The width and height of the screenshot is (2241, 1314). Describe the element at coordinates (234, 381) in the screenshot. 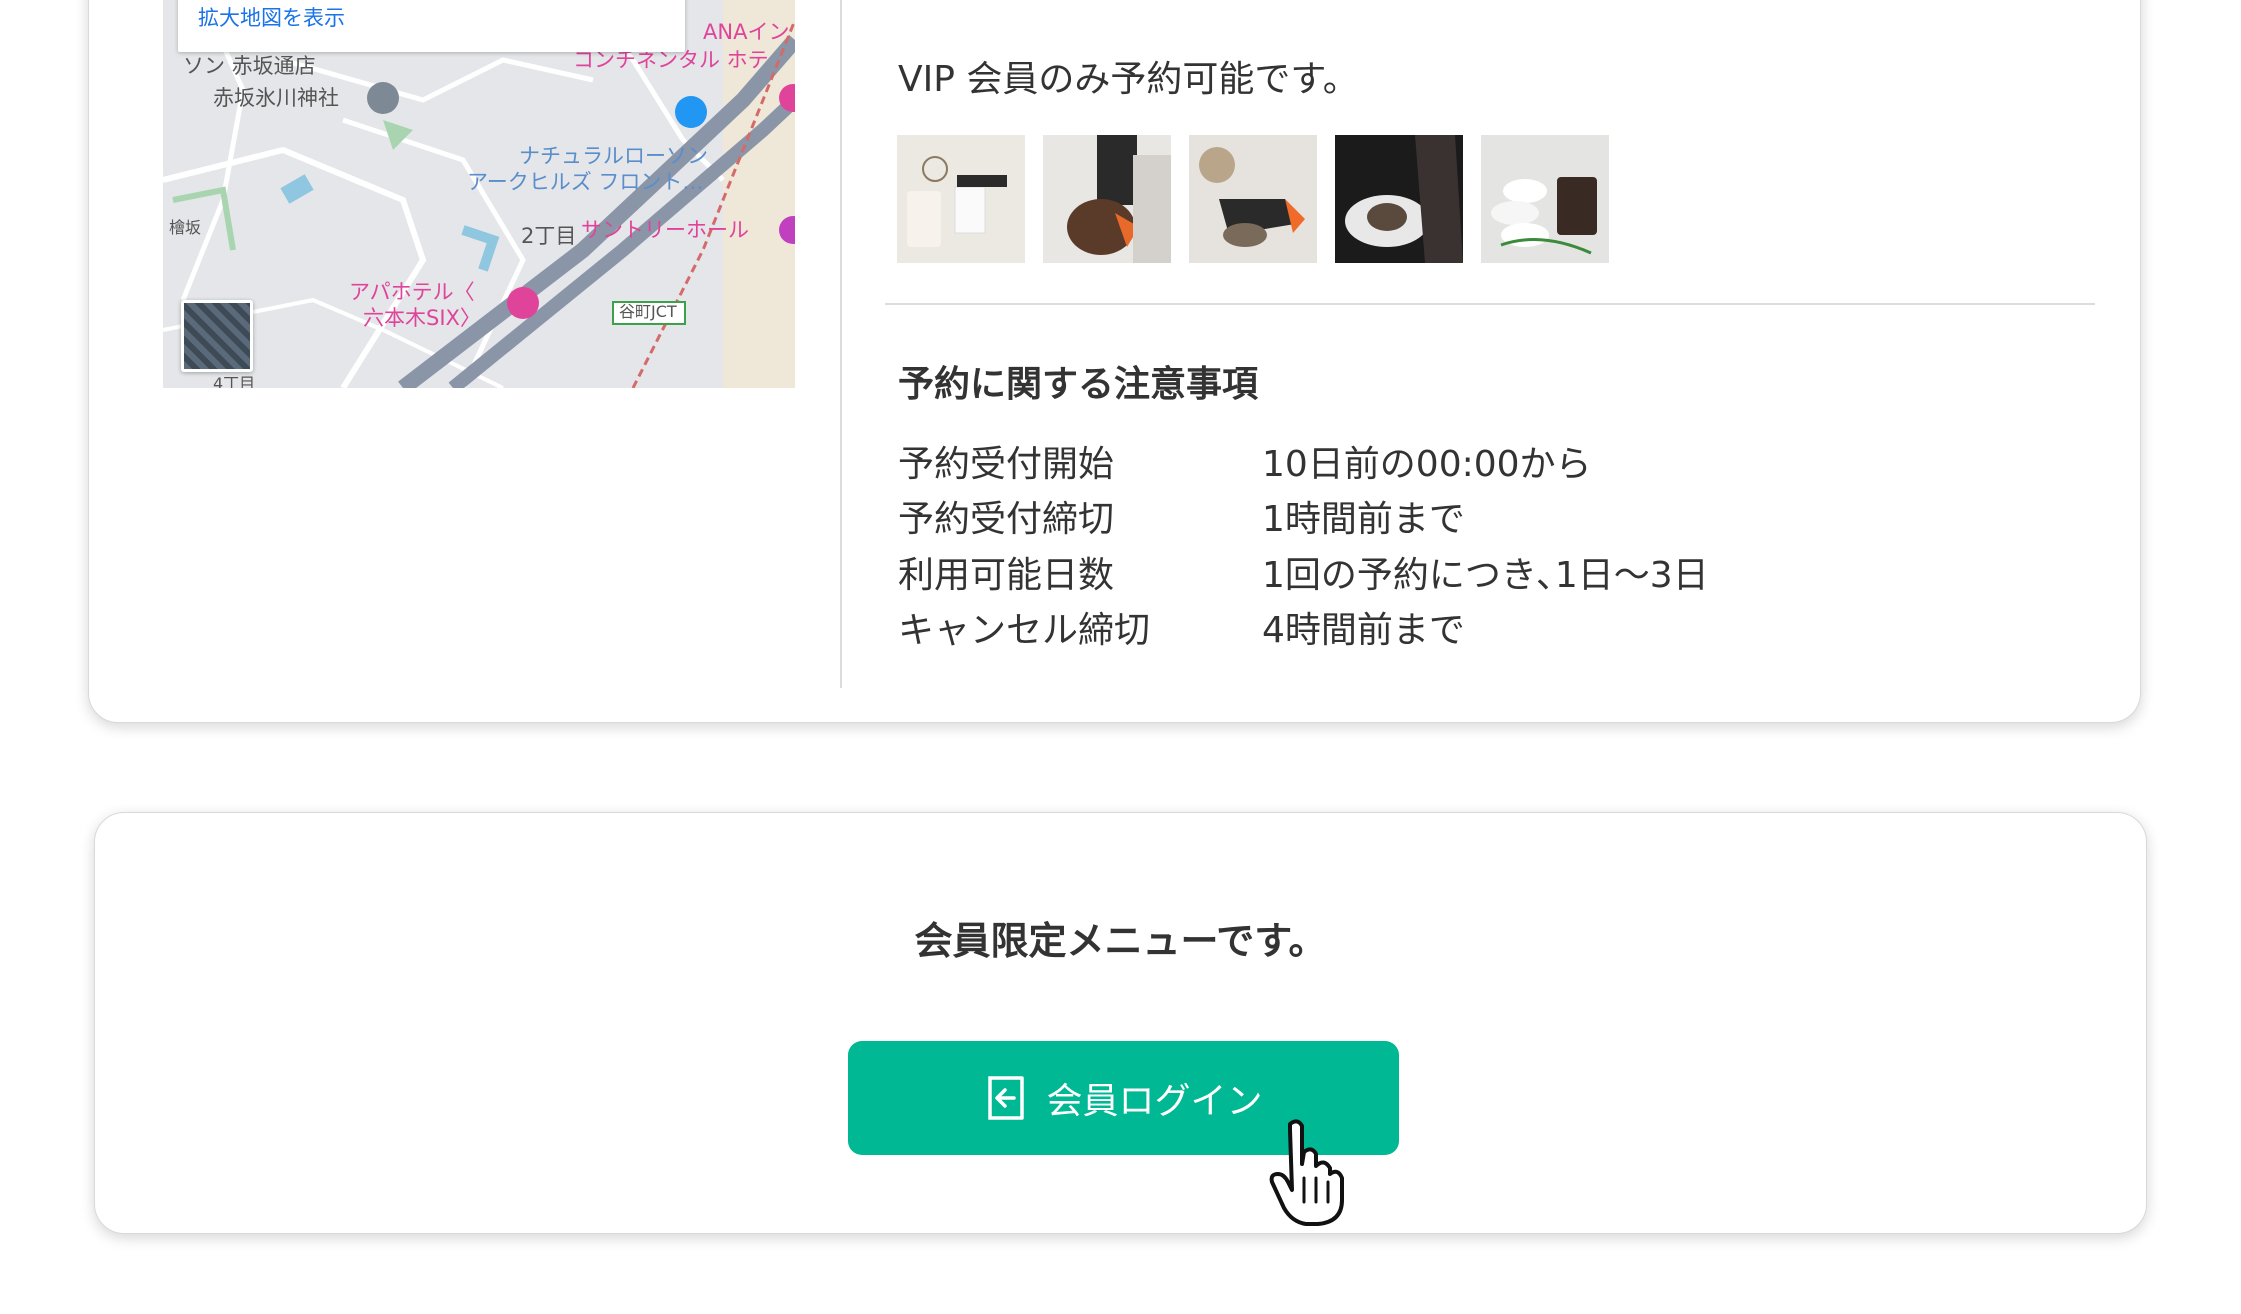

I see `map-label: 4丁目` at that location.